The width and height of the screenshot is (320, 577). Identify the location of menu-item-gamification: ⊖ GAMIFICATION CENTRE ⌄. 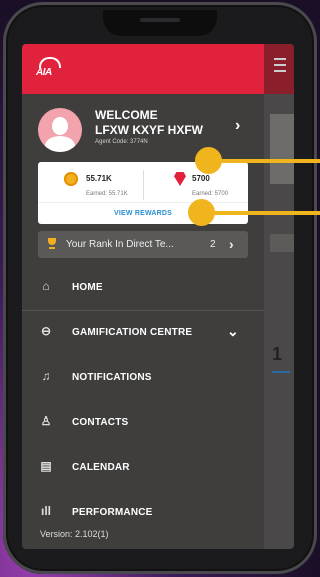
(143, 333).